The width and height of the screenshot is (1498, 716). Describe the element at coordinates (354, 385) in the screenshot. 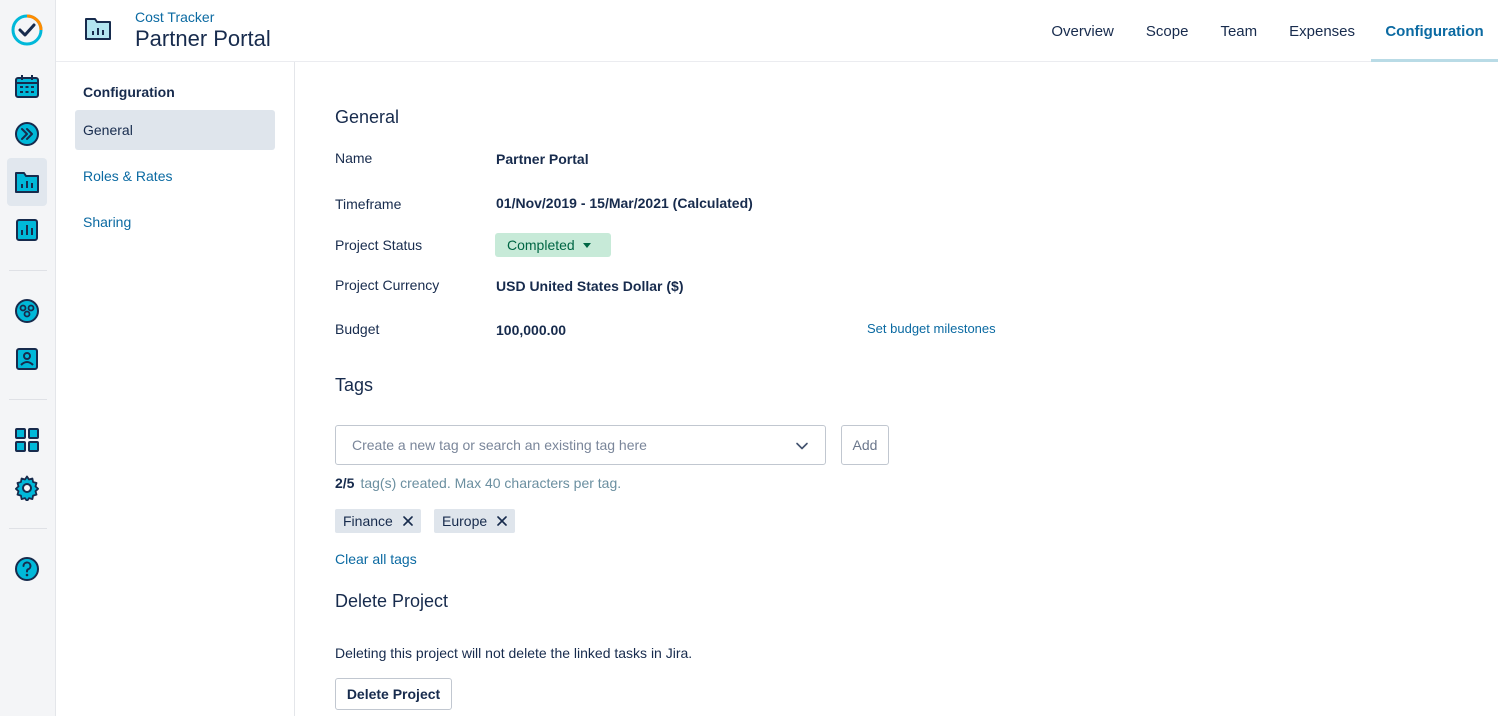

I see `section-title-tags: Tags` at that location.